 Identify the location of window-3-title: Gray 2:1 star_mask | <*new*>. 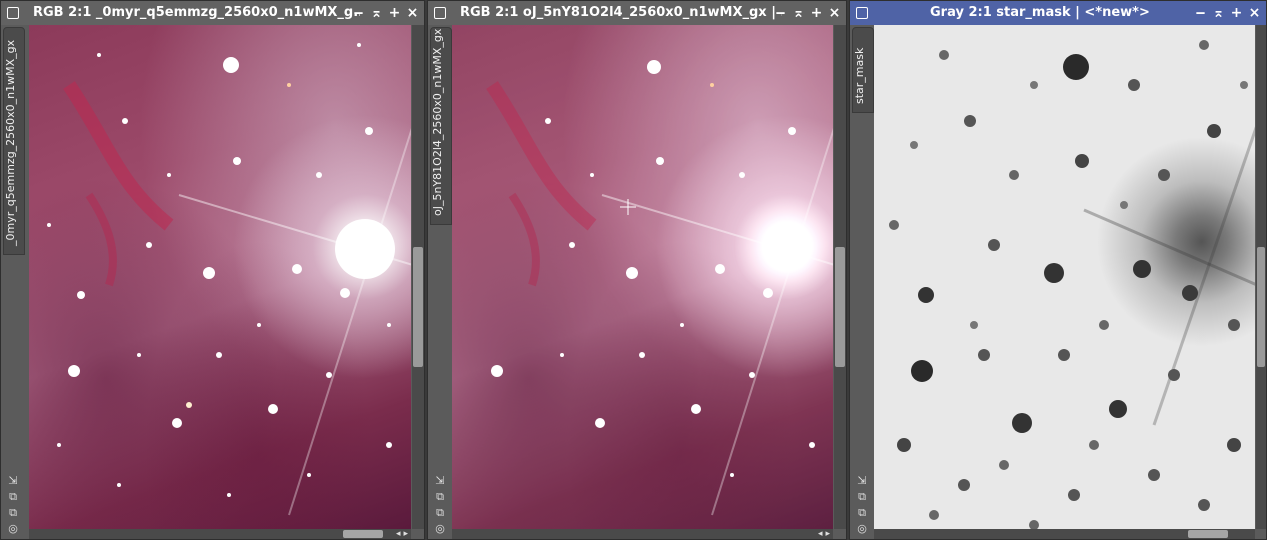
(1040, 12).